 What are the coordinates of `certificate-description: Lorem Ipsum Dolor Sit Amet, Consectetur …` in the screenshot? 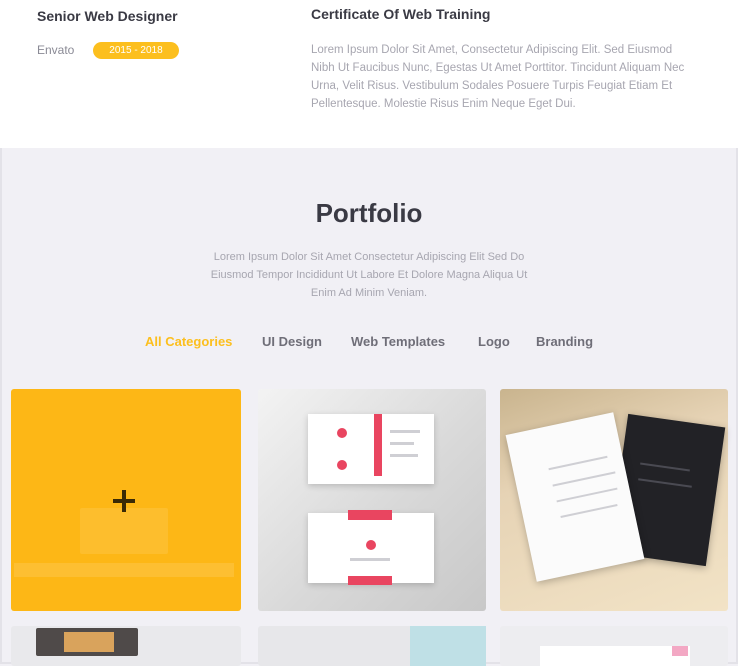 It's located at (498, 77).